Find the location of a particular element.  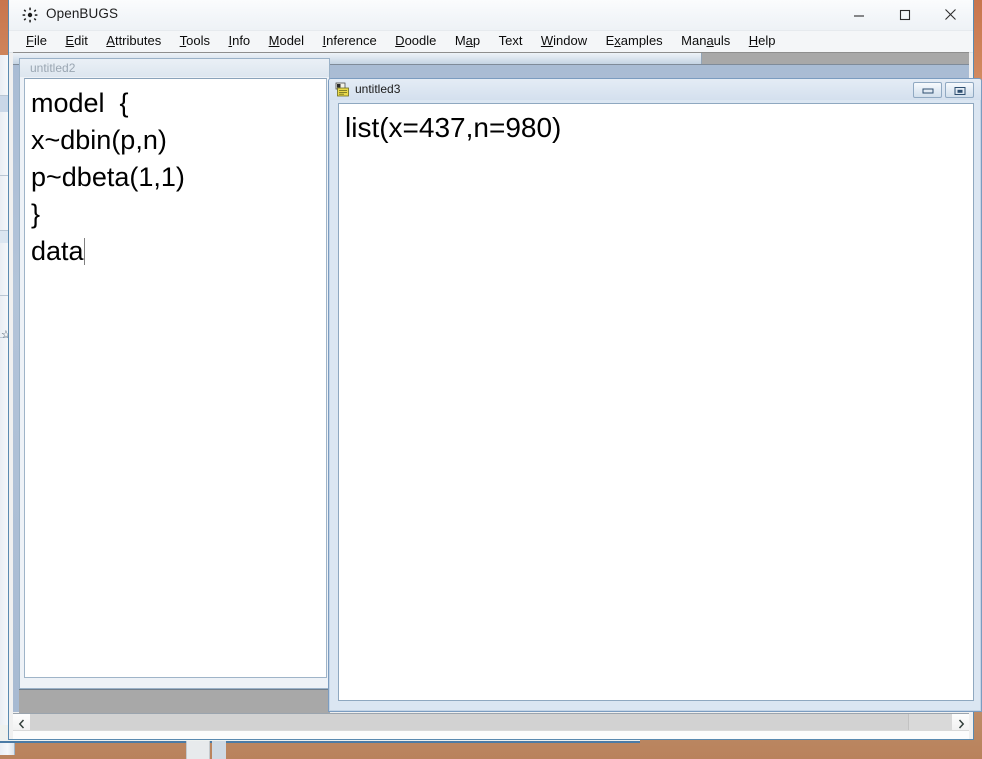

menu-item-model: Model is located at coordinates (286, 41).